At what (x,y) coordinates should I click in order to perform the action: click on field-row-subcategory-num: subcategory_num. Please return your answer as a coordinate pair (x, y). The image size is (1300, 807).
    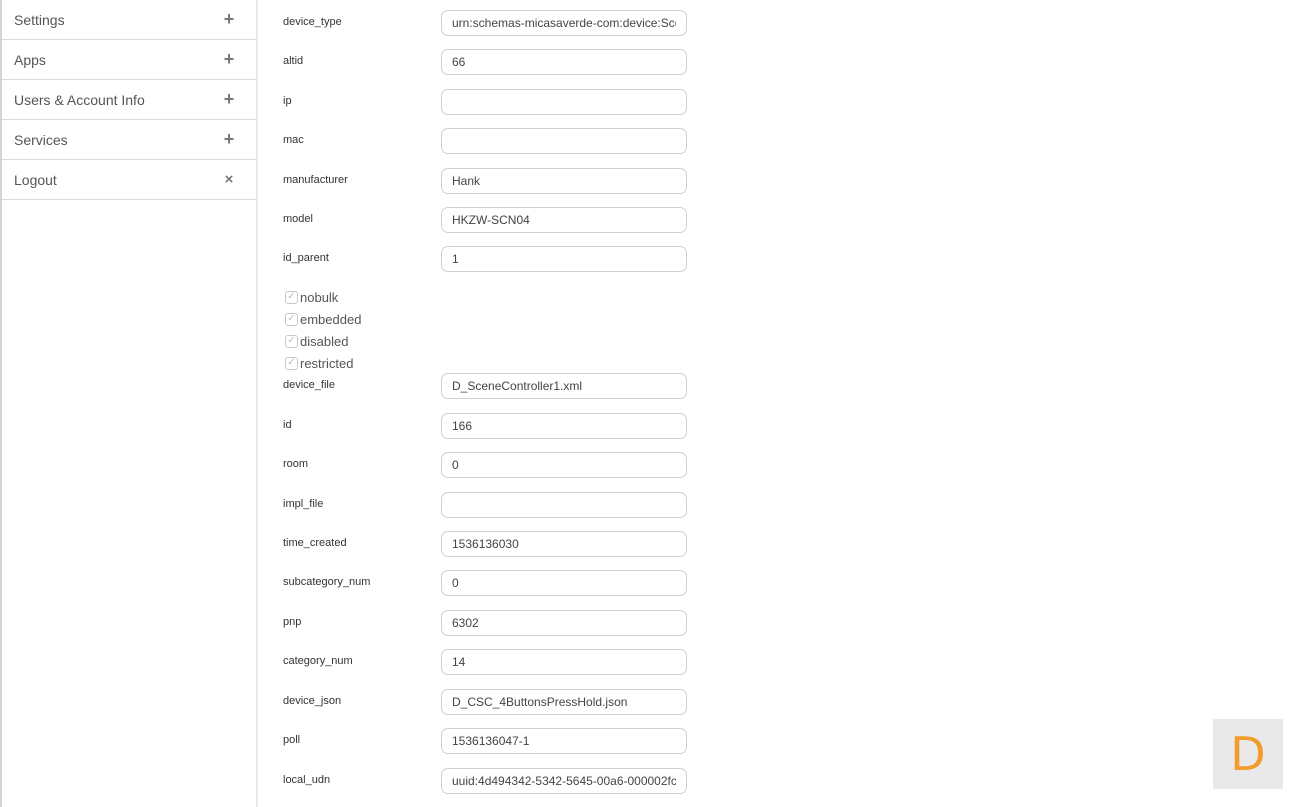
    Looking at the image, I should click on (493, 583).